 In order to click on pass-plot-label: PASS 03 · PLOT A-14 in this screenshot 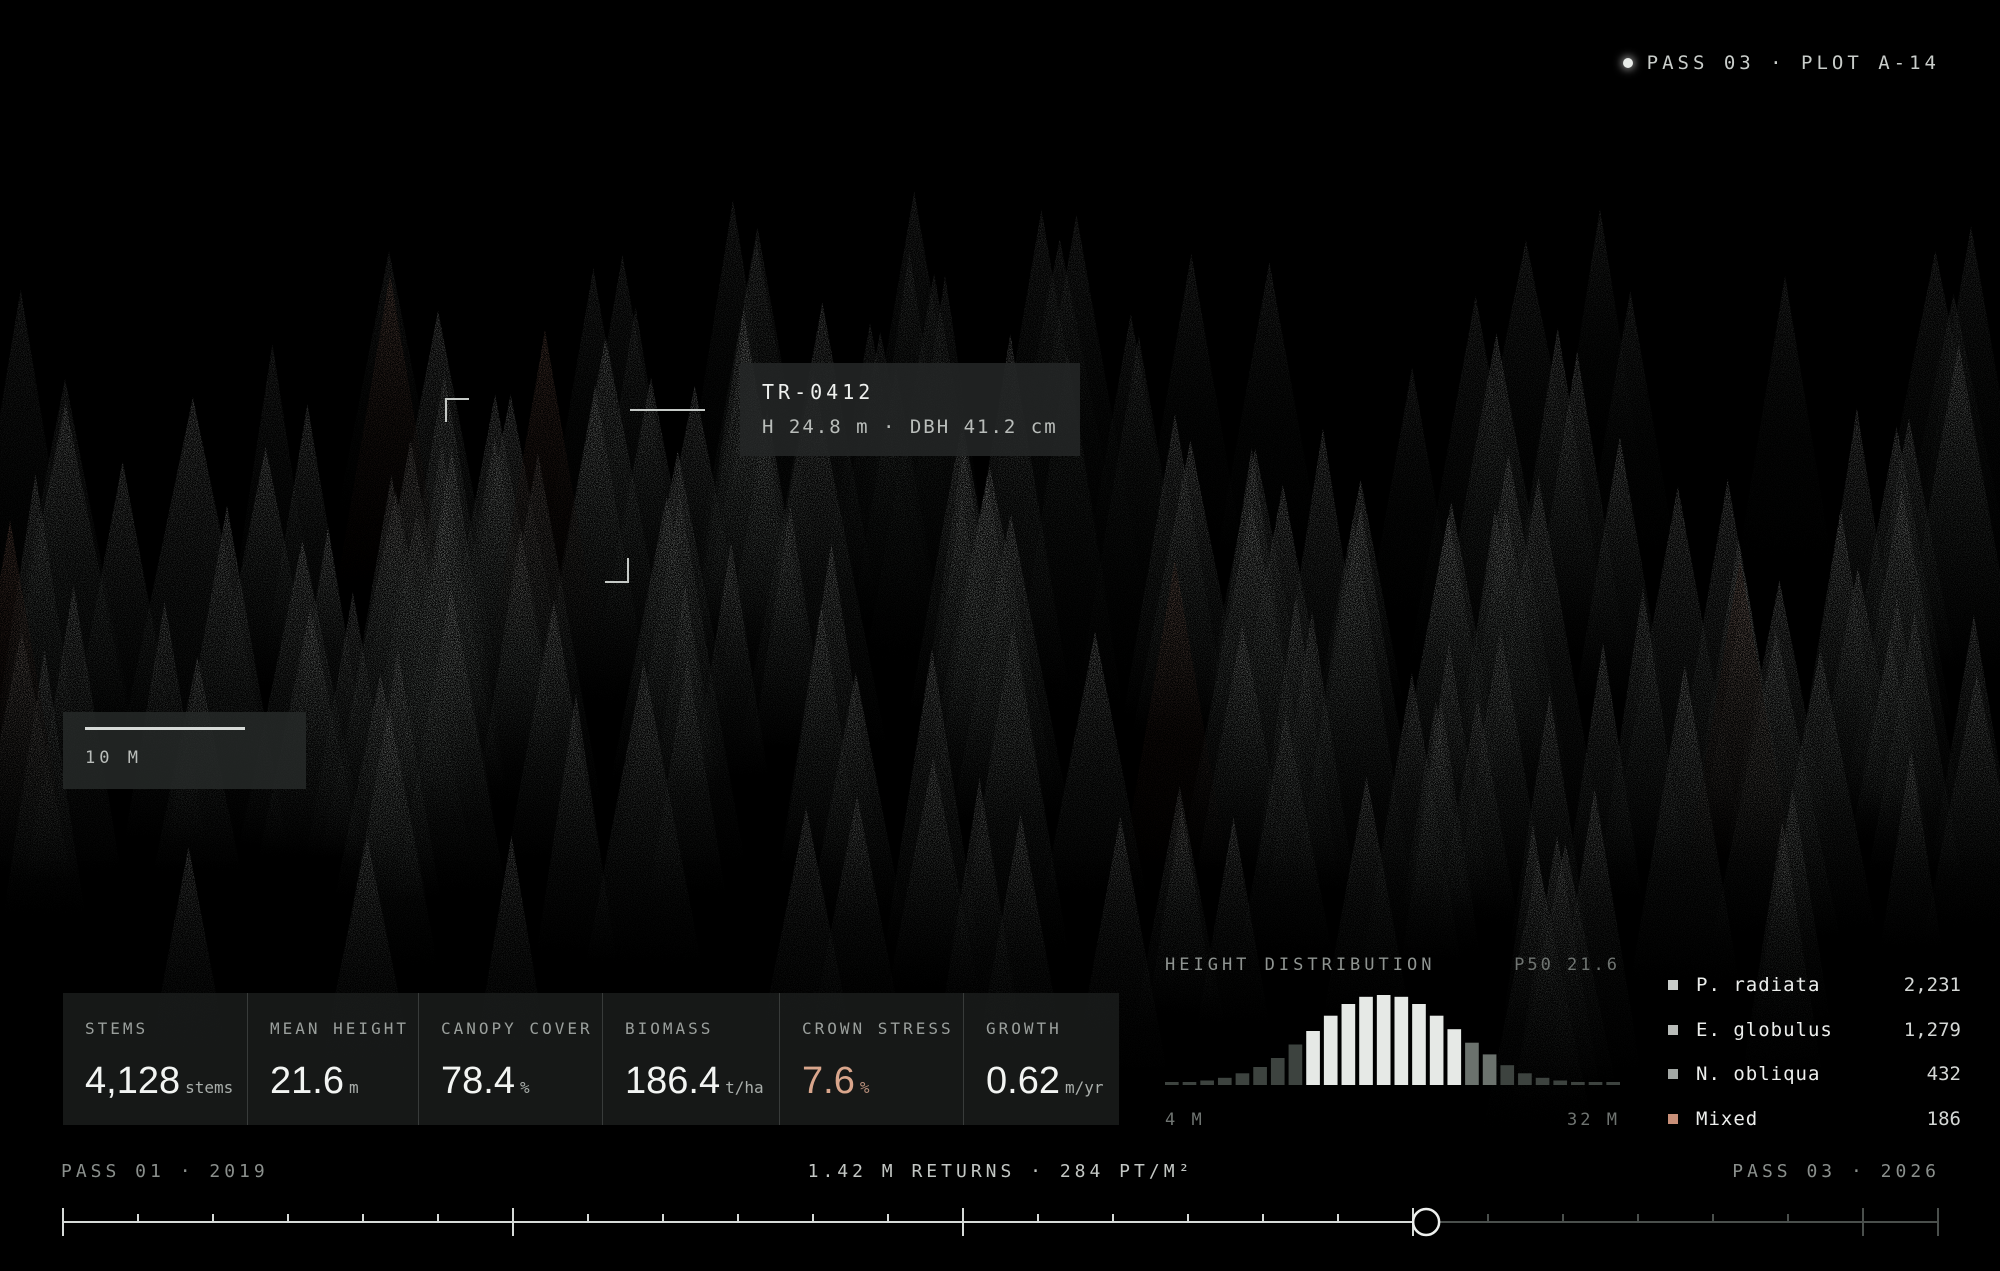, I will do `click(1793, 63)`.